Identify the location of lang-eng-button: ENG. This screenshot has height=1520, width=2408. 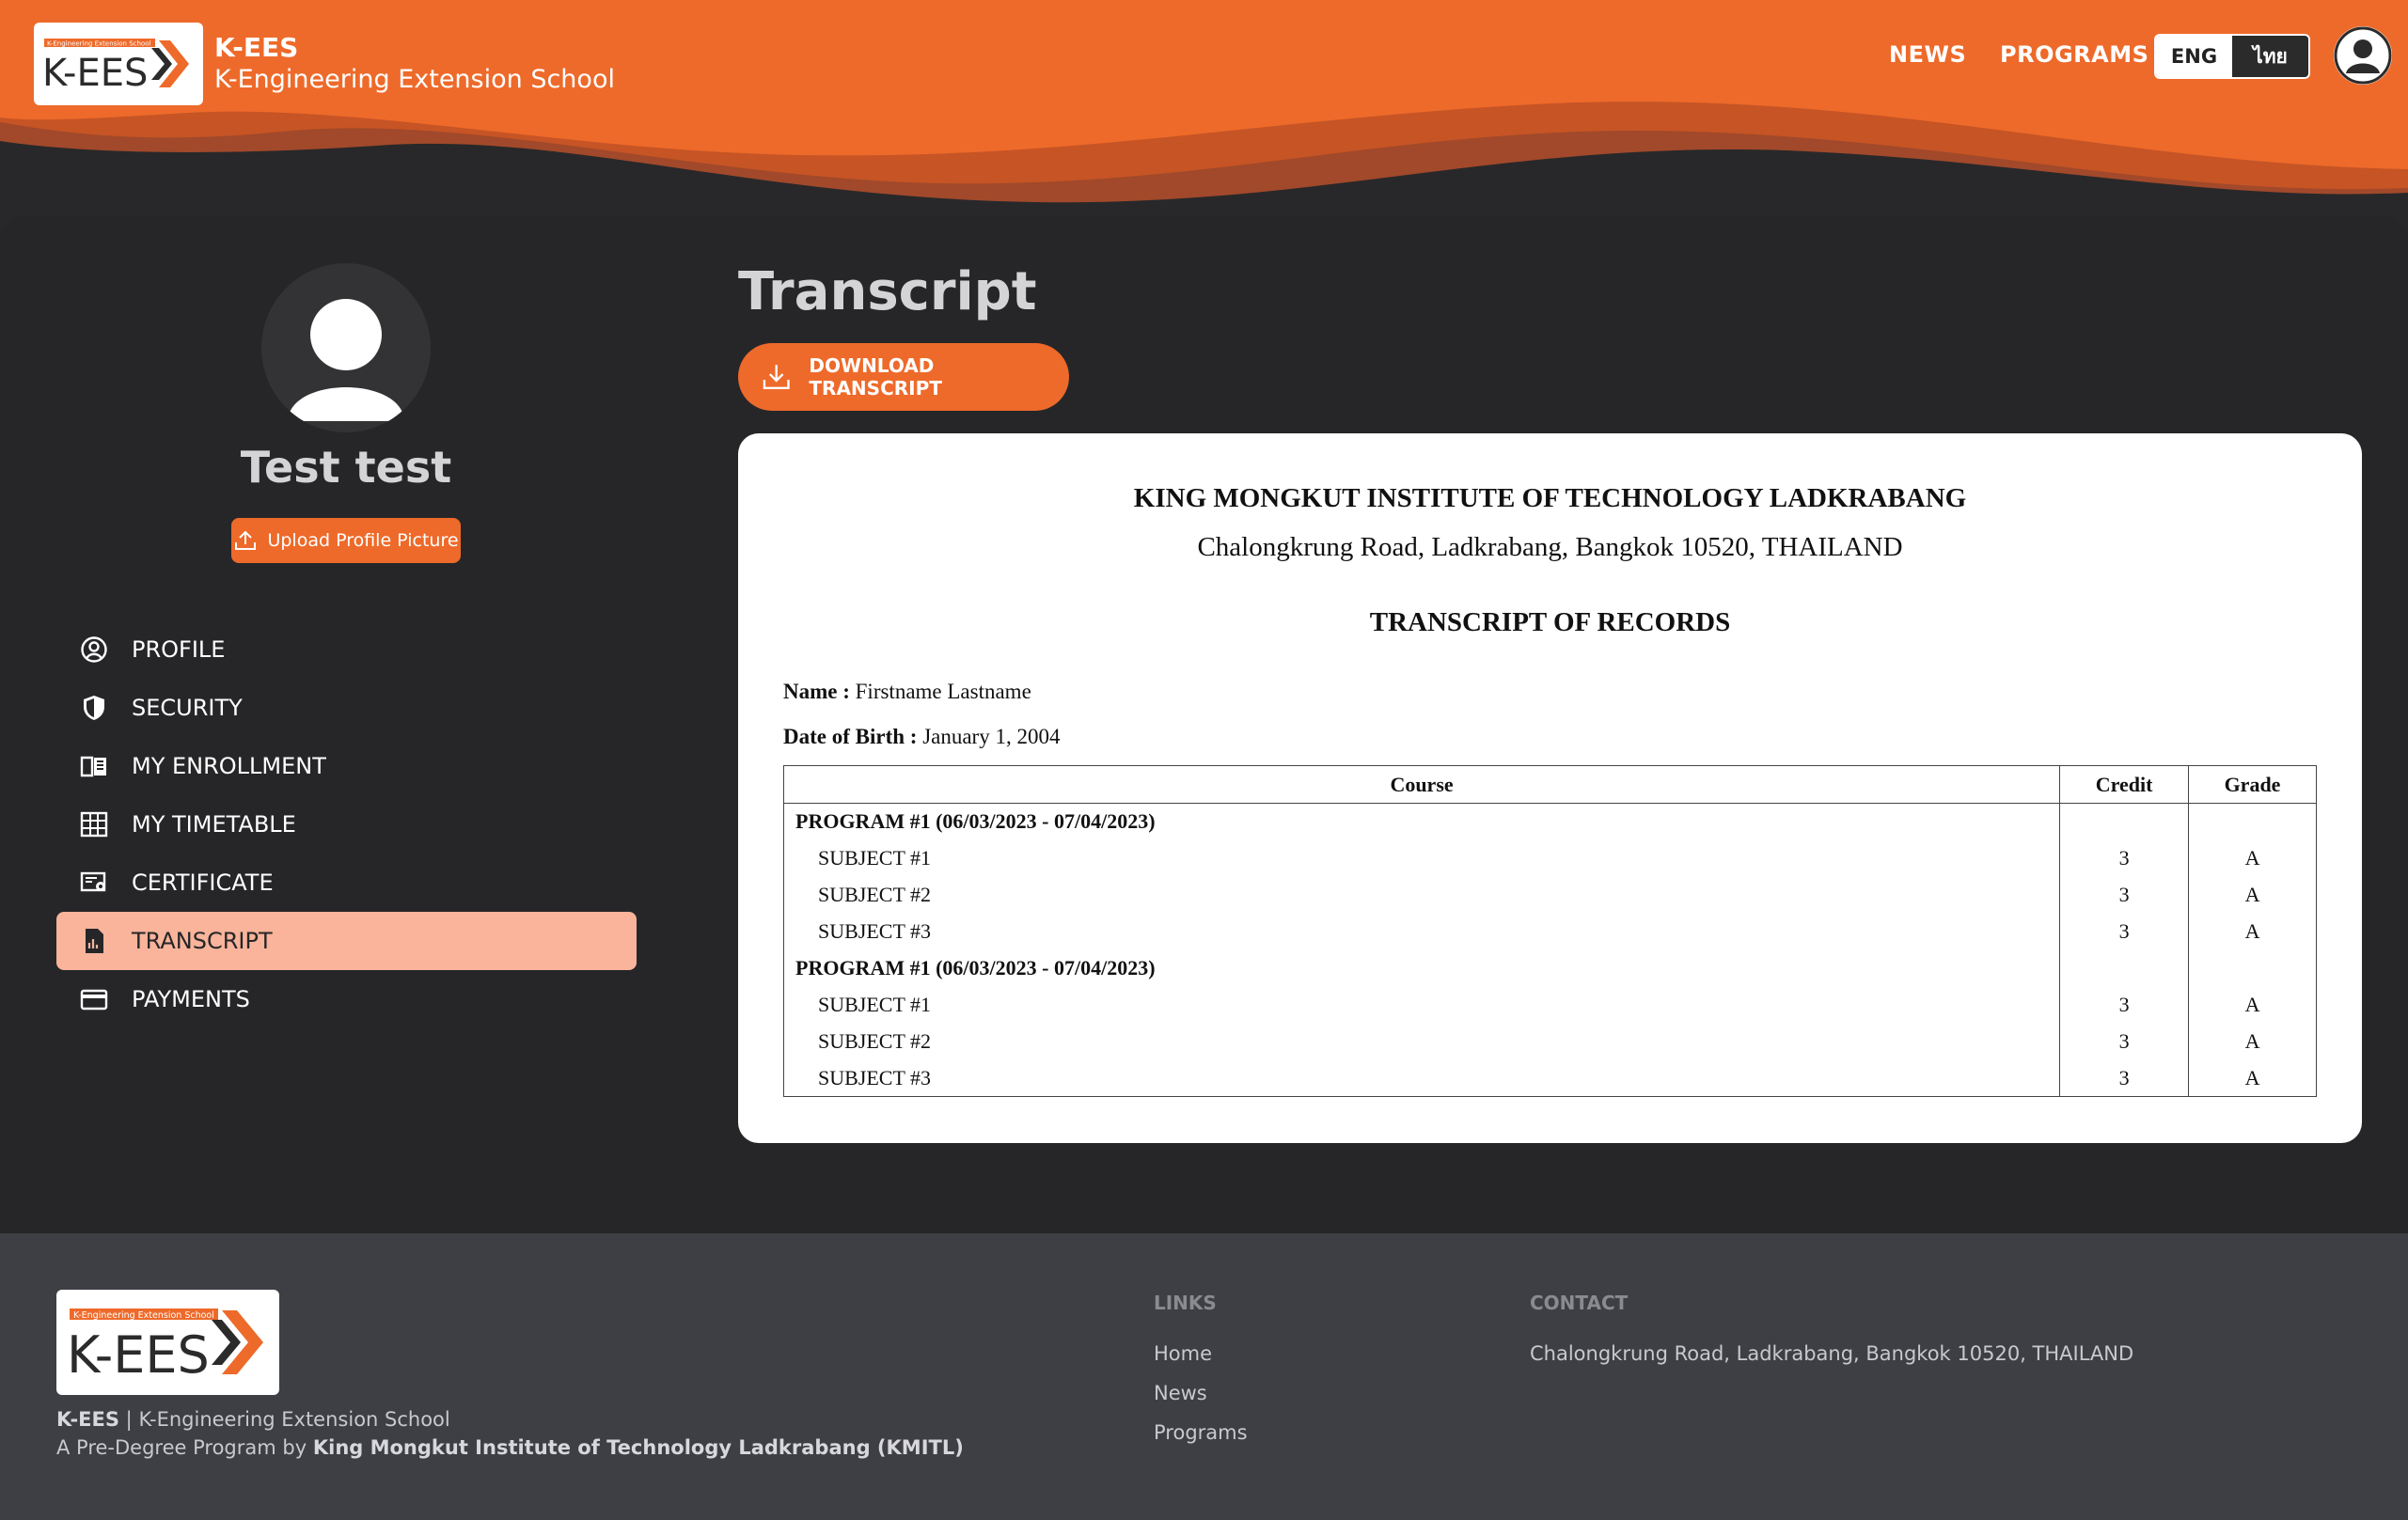
(2194, 56).